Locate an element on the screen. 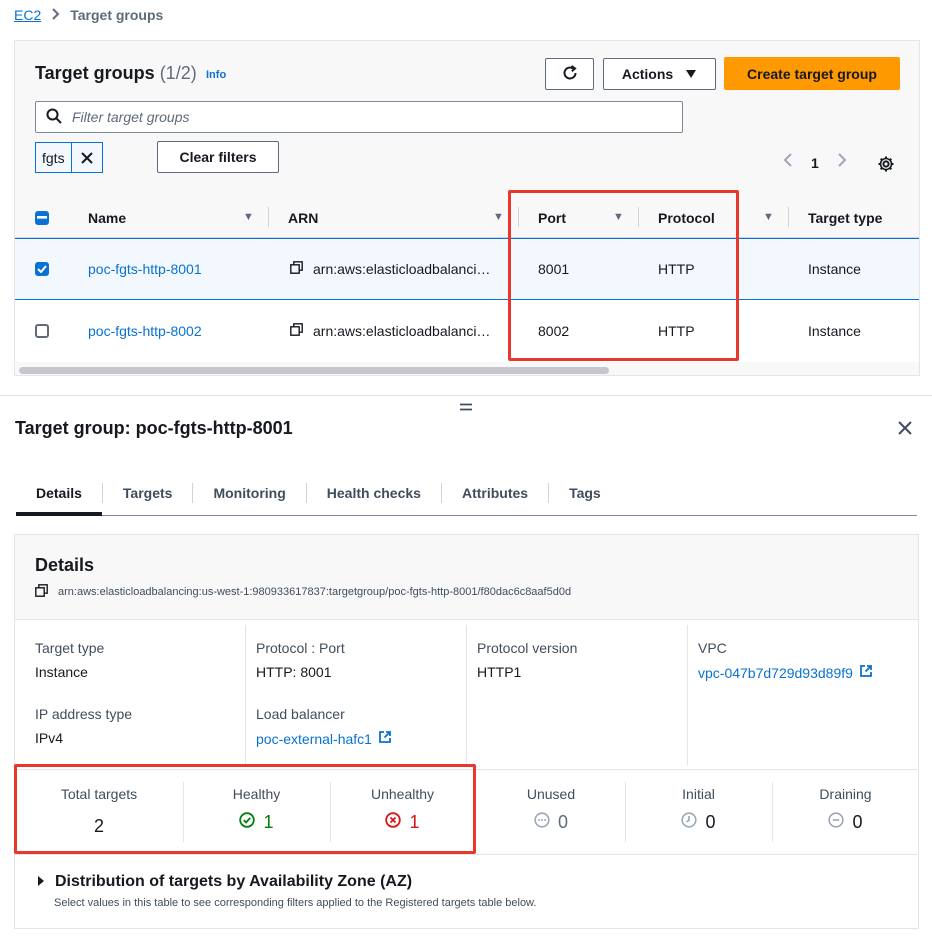  ip-type-value: IPv4 is located at coordinates (49, 738).